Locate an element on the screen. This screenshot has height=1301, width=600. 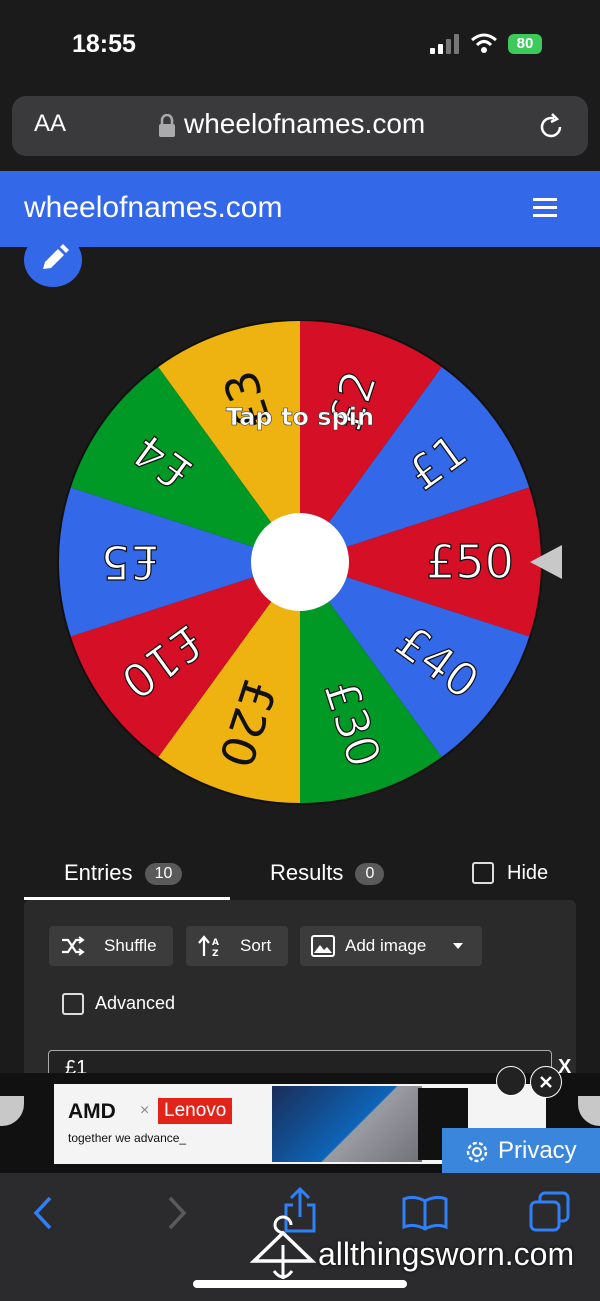
site-header: wheelofnames.com is located at coordinates (300, 209).